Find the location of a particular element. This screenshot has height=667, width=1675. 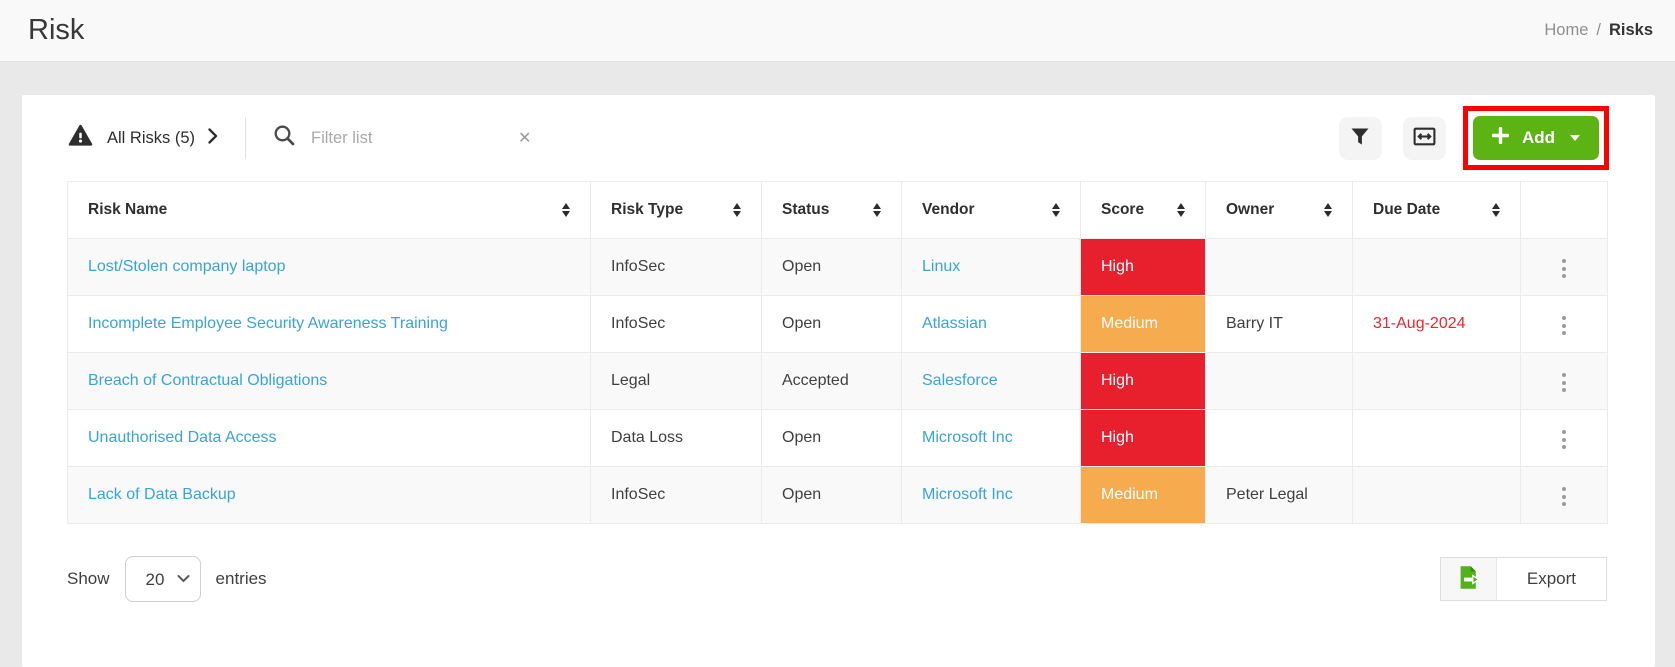

risk-type-cell: Data Loss is located at coordinates (676, 438).